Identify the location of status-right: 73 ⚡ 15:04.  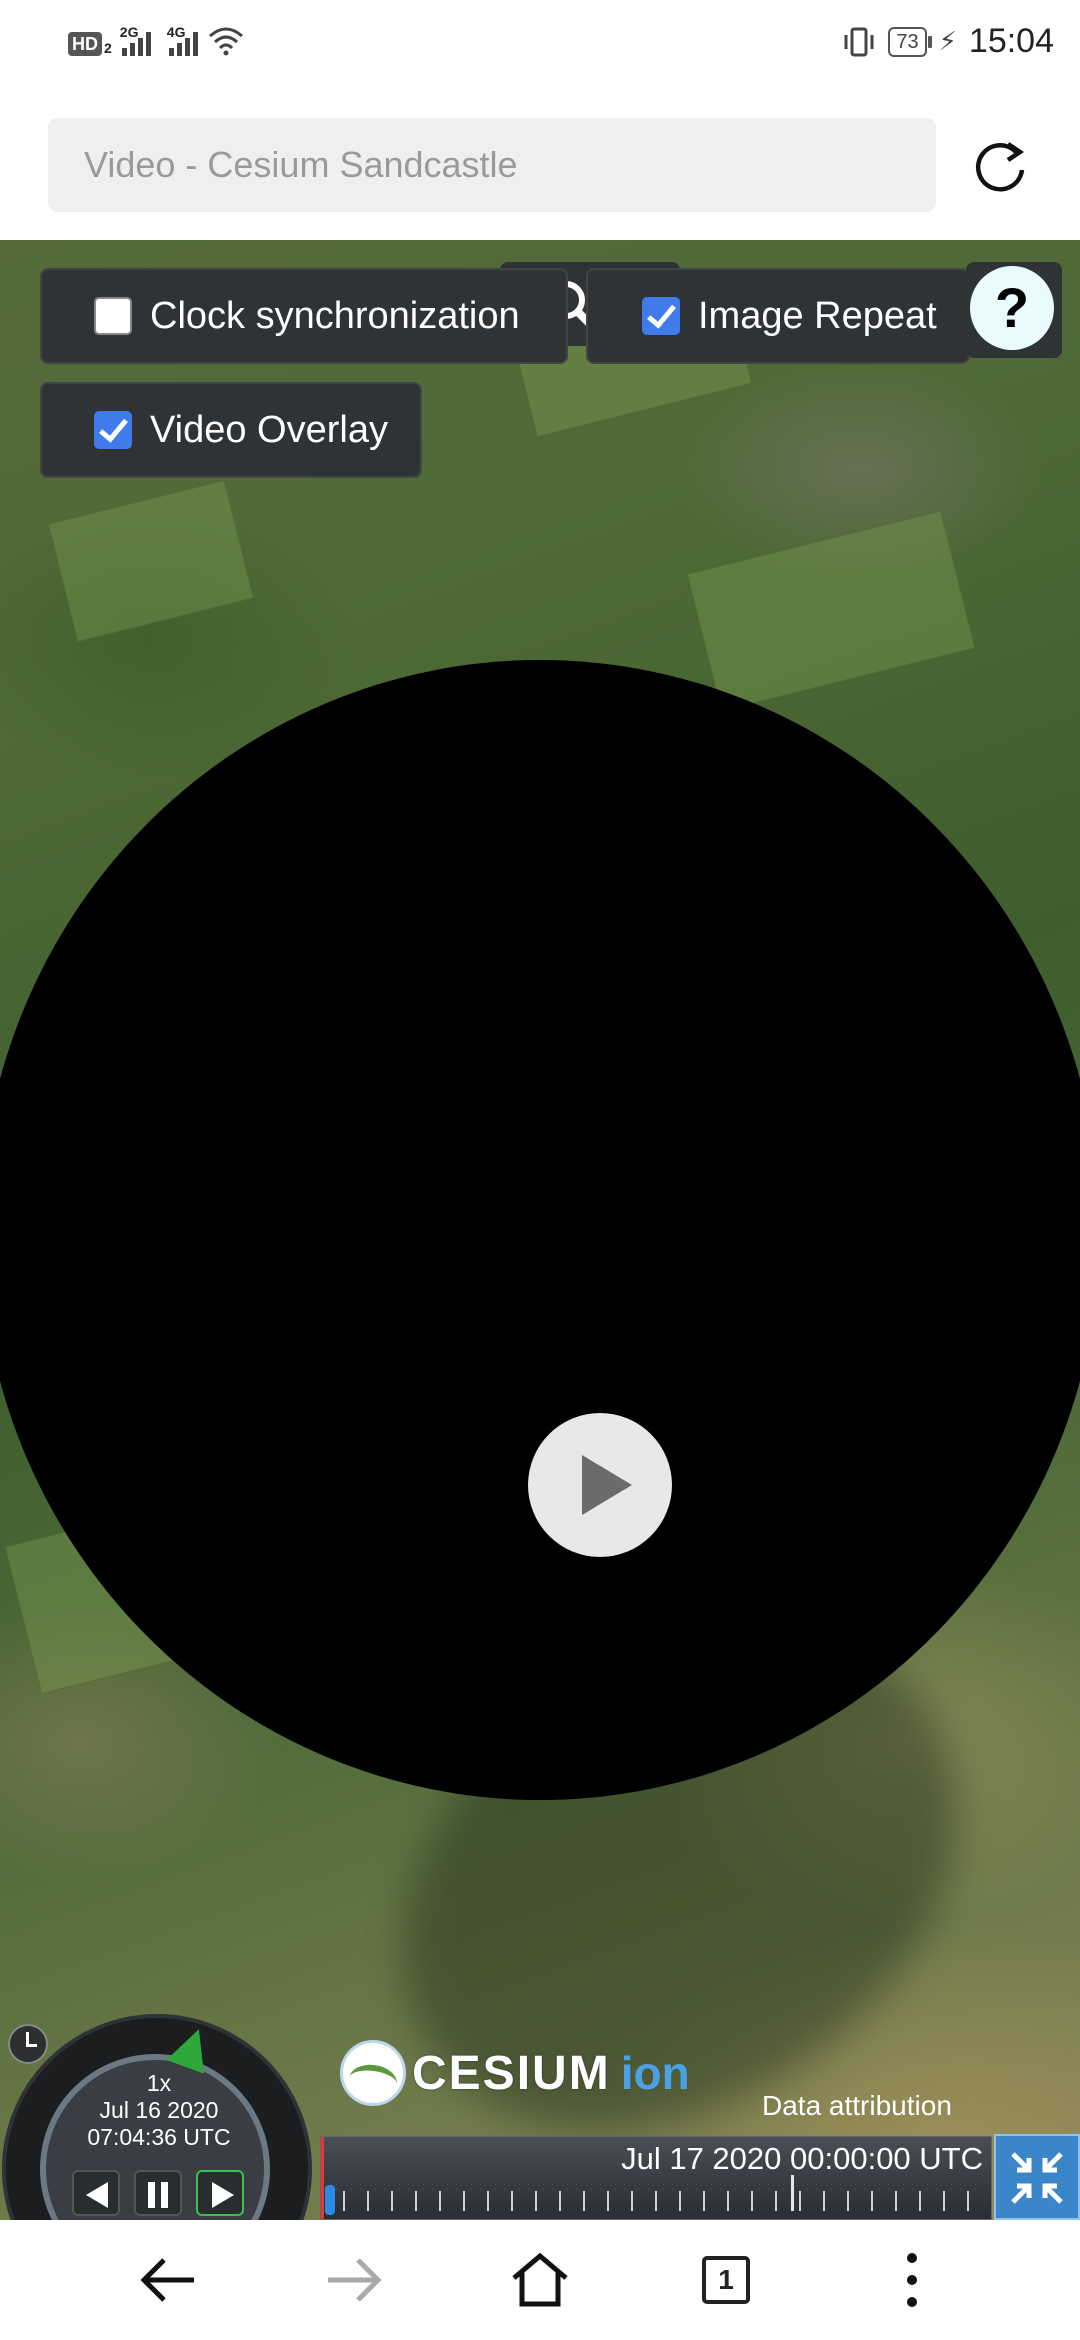
(948, 41).